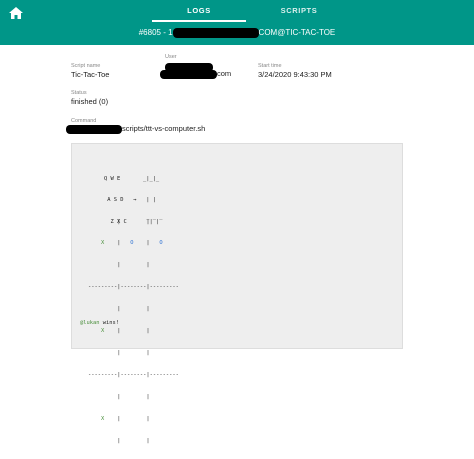 Image resolution: width=474 pixels, height=459 pixels. Describe the element at coordinates (215, 32) in the screenshot. I see `redacted-user` at that location.